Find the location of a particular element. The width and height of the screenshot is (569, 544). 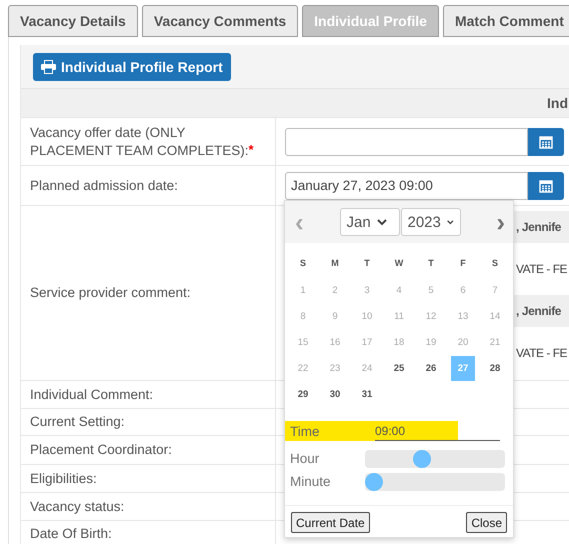

calendar-day: 27 is located at coordinates (463, 368).